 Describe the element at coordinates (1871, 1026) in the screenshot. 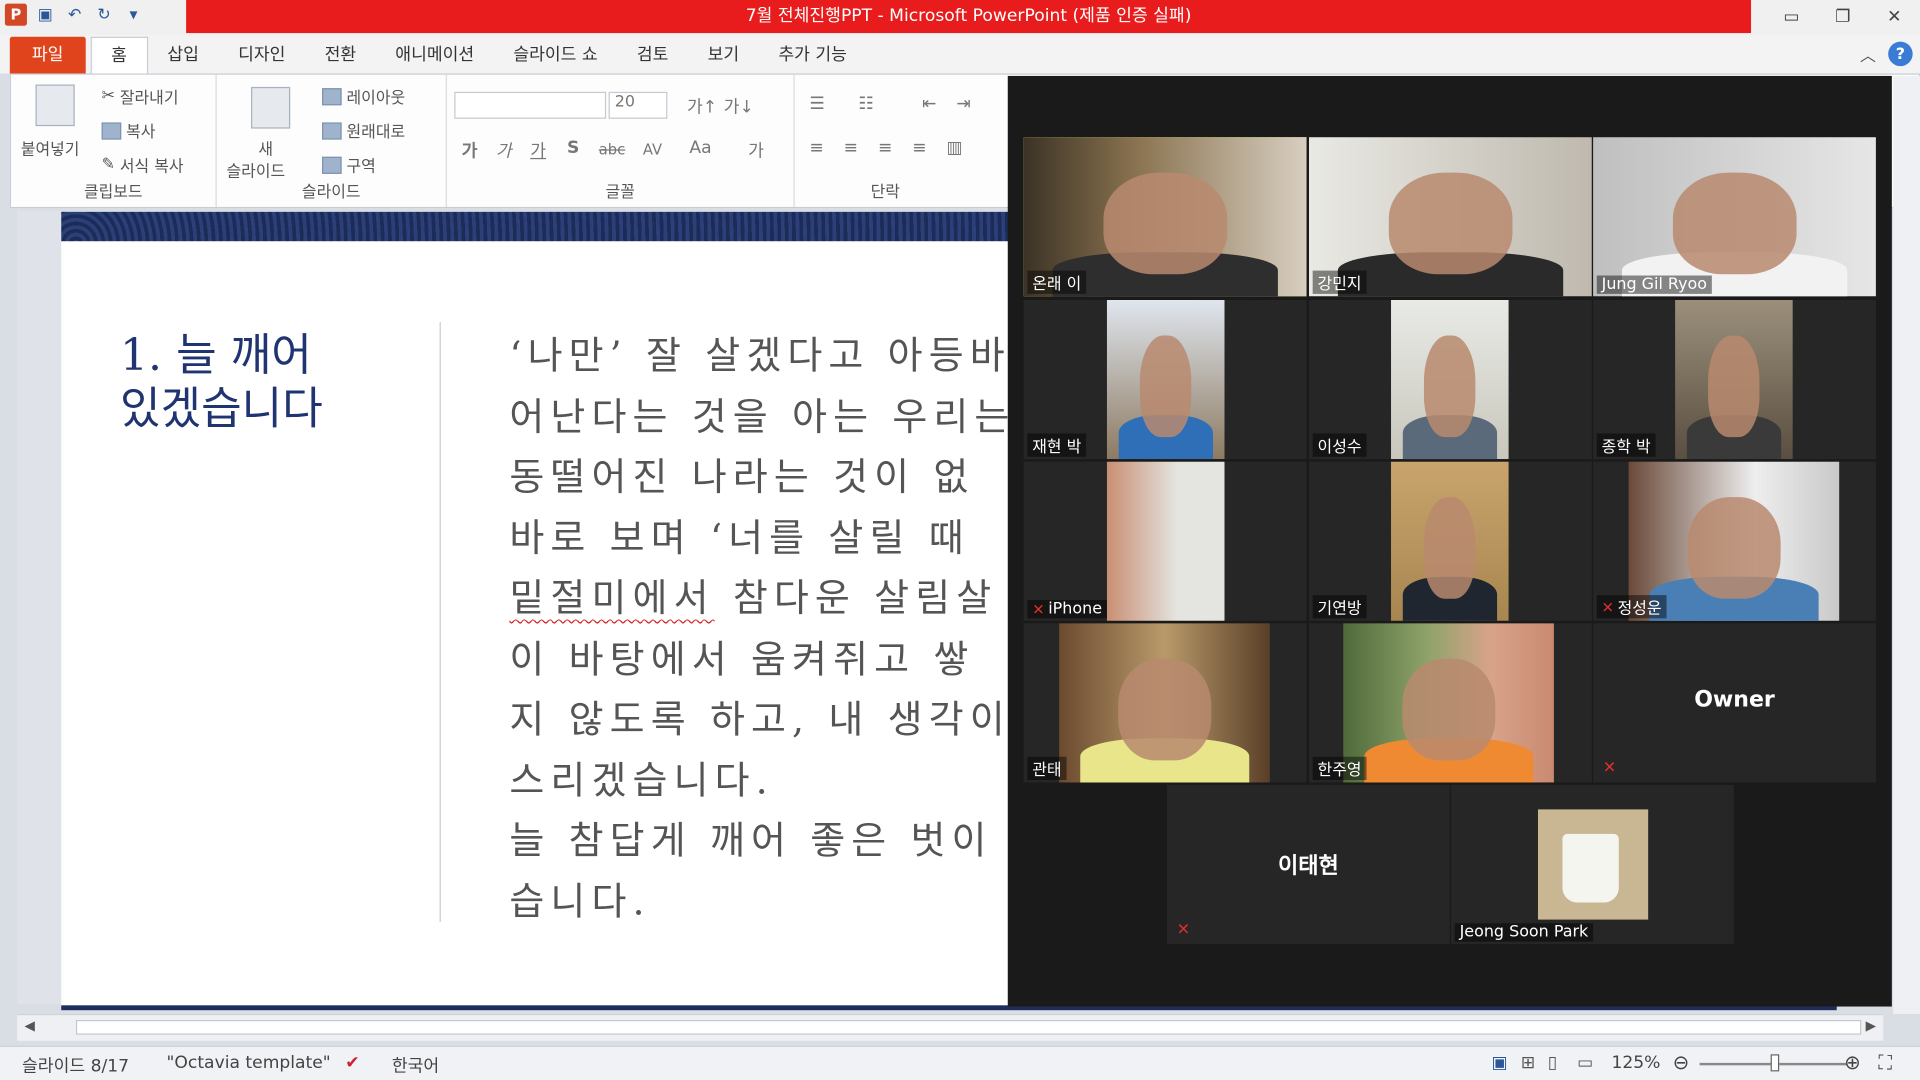

I see `scroll-right-icon: ▶` at that location.